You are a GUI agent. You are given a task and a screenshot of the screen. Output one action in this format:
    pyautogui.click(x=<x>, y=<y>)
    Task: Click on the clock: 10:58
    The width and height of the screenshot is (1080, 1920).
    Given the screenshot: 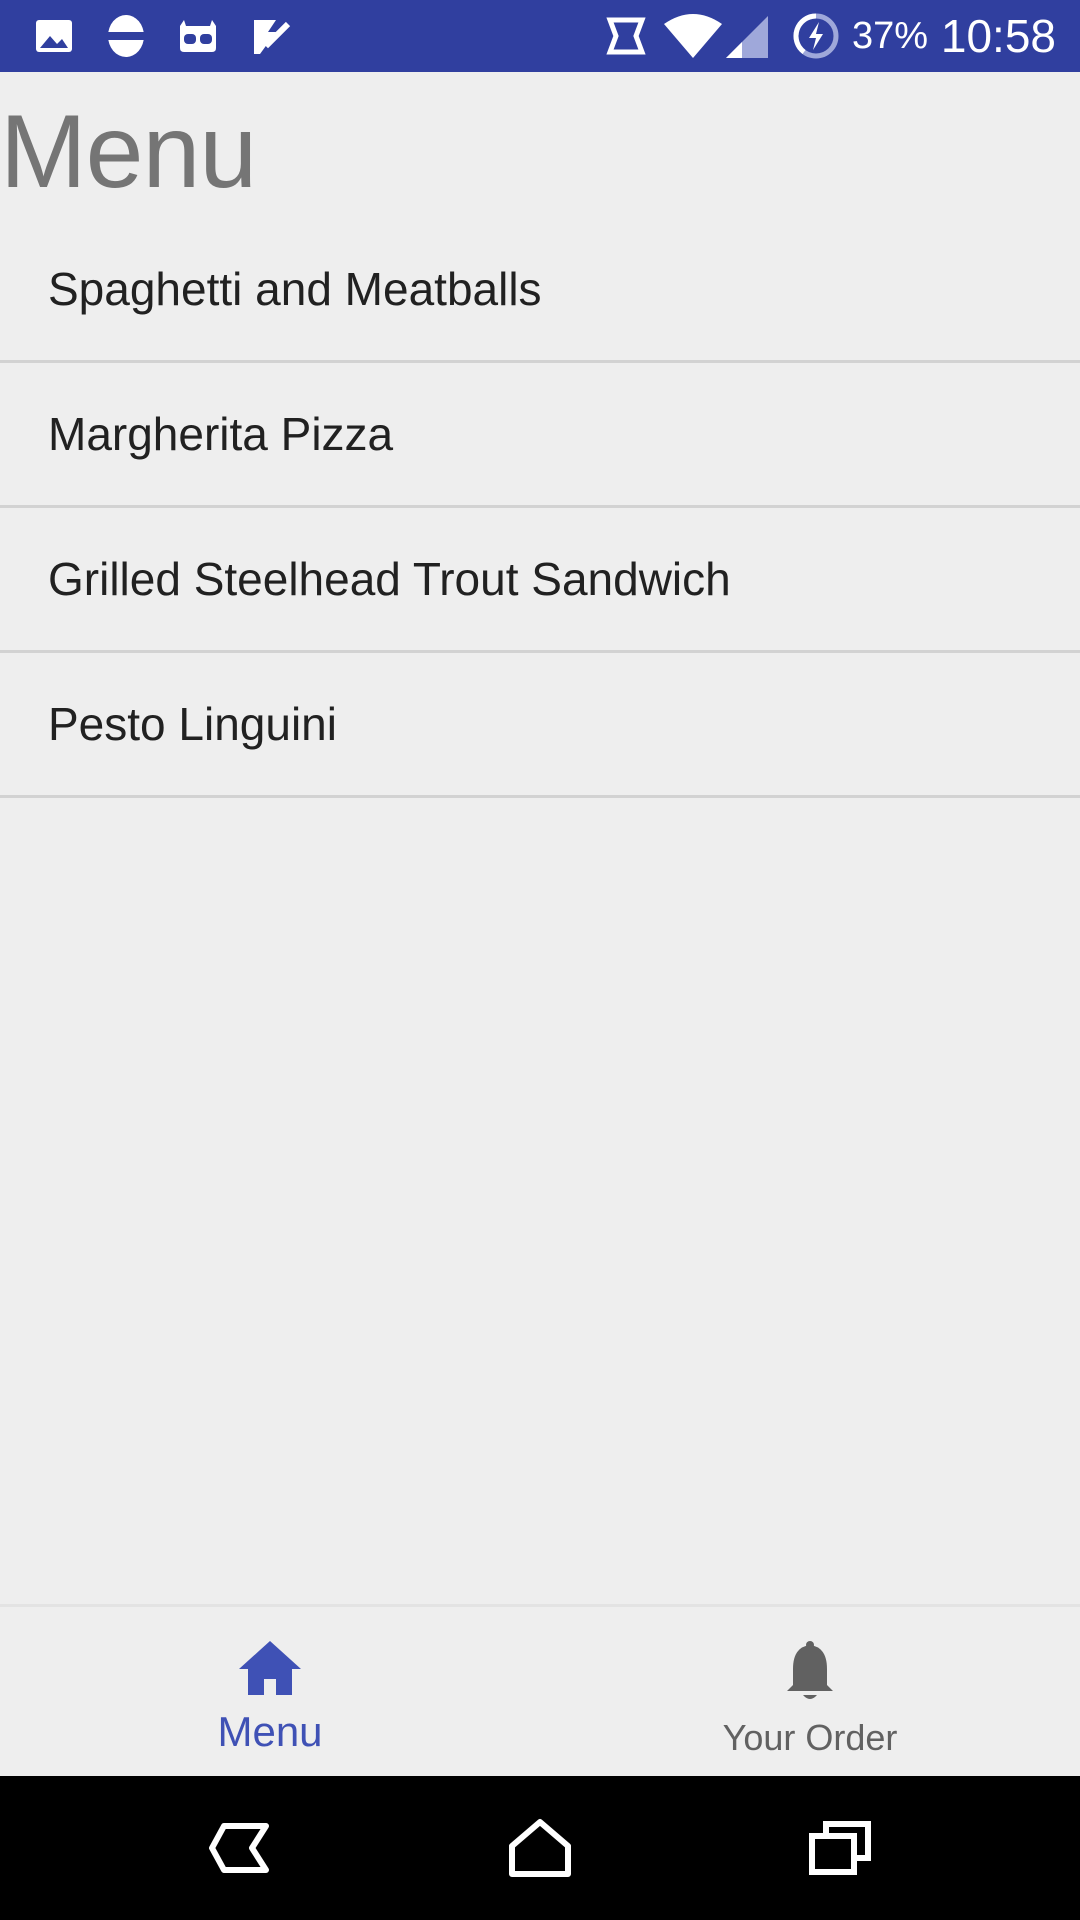 What is the action you would take?
    pyautogui.click(x=998, y=36)
    